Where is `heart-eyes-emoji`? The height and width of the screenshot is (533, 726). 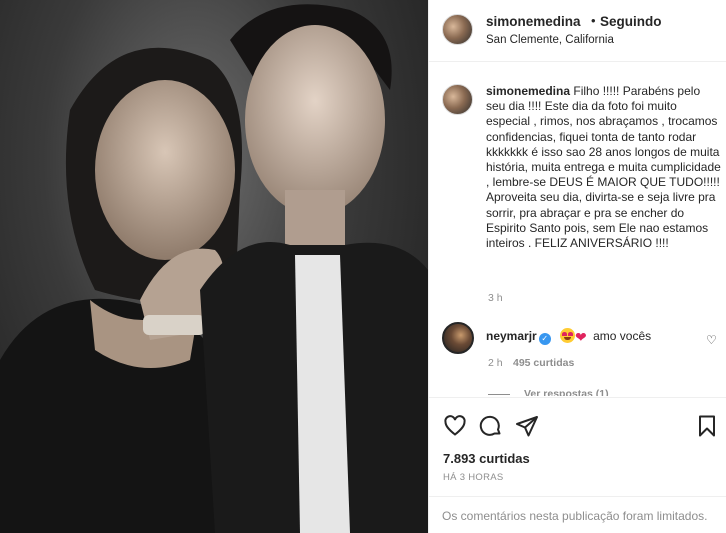
heart-eyes-emoji is located at coordinates (568, 335).